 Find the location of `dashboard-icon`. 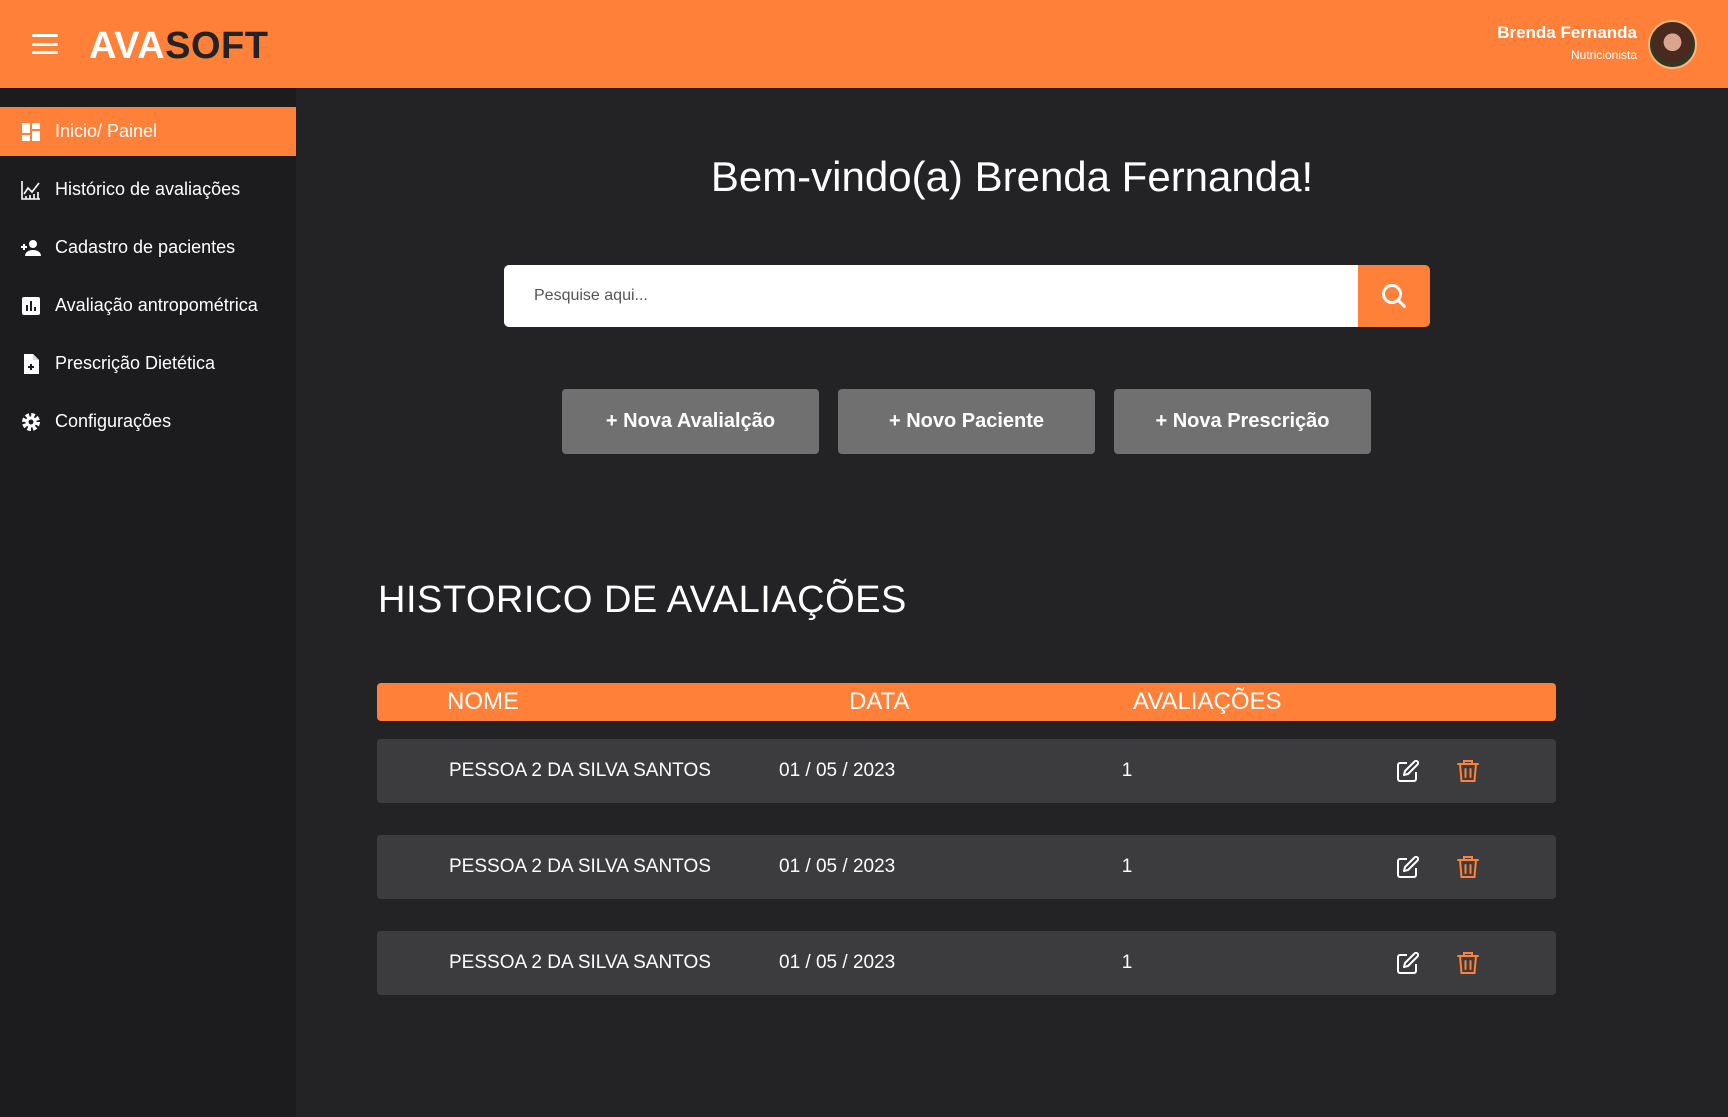

dashboard-icon is located at coordinates (31, 132).